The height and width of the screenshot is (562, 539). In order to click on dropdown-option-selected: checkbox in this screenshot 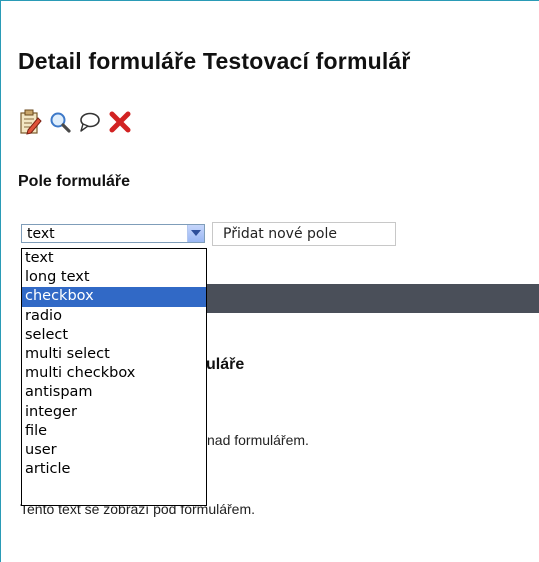, I will do `click(114, 297)`.